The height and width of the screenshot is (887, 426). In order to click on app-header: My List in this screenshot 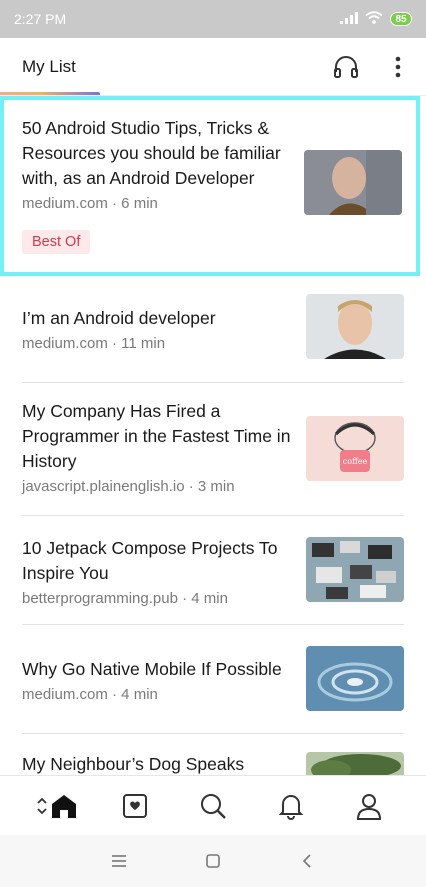, I will do `click(213, 66)`.